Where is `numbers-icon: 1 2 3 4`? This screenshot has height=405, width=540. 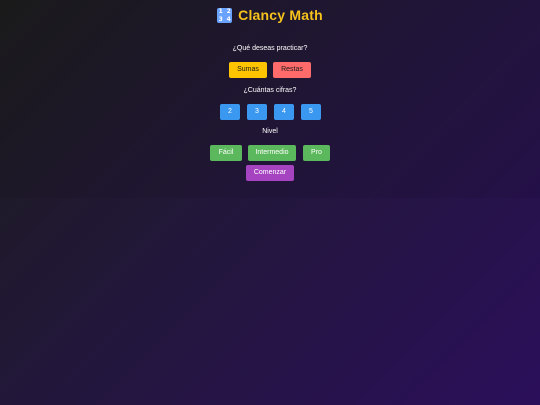
numbers-icon: 1 2 3 4 is located at coordinates (225, 15).